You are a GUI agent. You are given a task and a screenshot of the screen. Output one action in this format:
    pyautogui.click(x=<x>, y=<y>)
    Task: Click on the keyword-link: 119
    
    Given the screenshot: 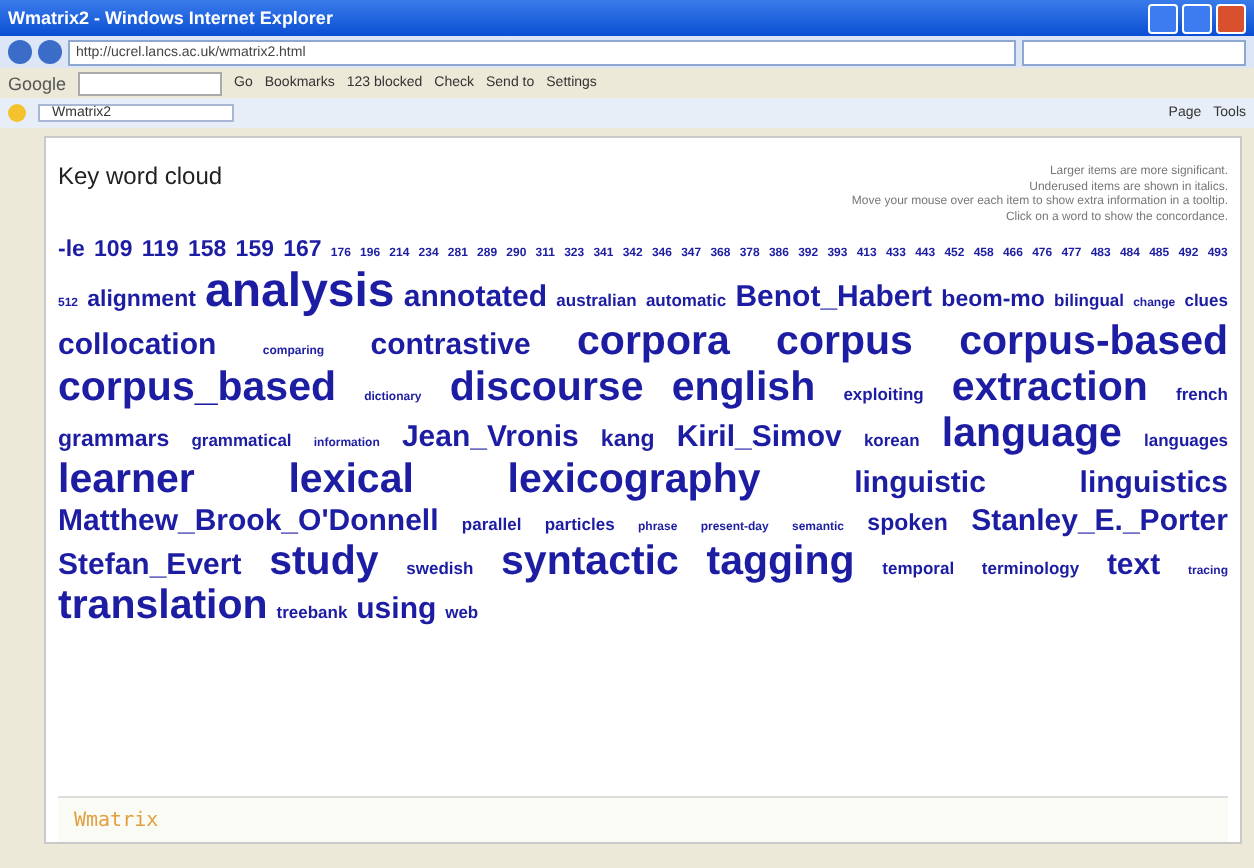 What is the action you would take?
    pyautogui.click(x=160, y=250)
    